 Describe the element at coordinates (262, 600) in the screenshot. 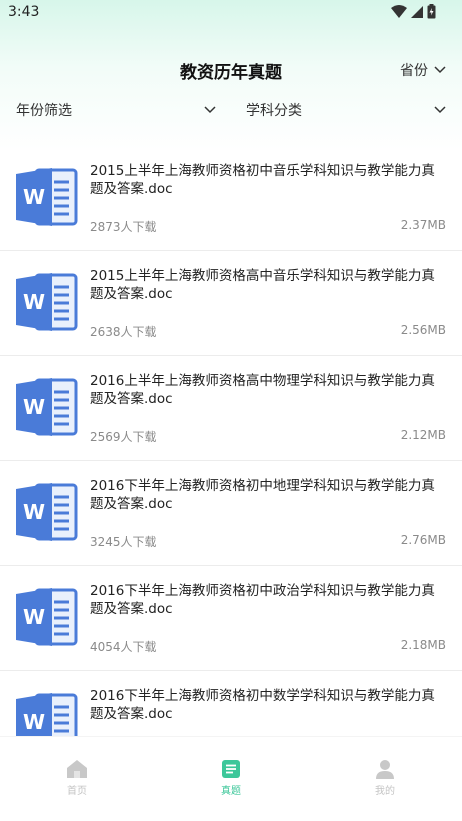

I see `item-title: 2016下半年上海教师资格初中政治学科知识与教学能力真题及答案.doc` at that location.